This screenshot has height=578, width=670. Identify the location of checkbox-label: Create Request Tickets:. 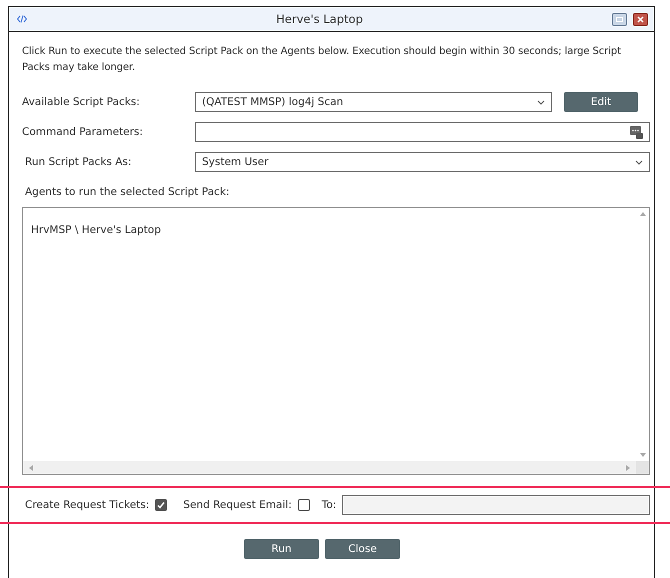
(87, 505).